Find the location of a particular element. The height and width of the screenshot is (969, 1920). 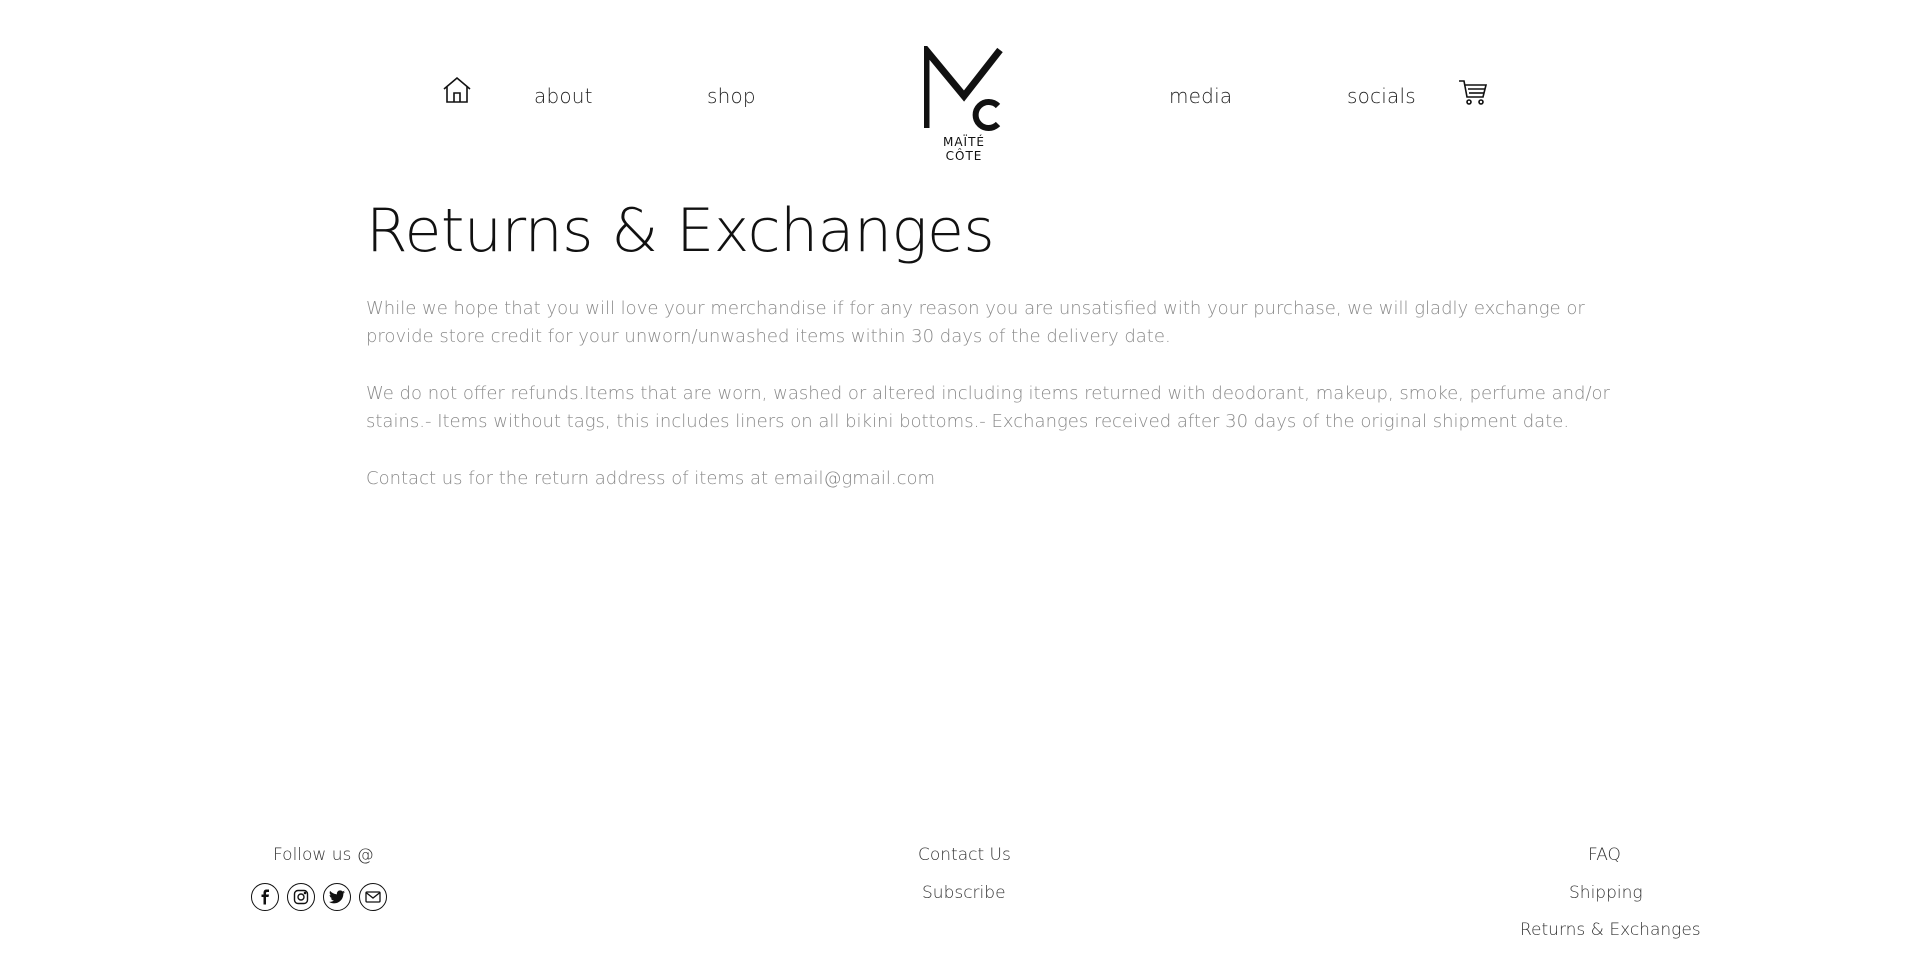

logo-mark is located at coordinates (962, 85).